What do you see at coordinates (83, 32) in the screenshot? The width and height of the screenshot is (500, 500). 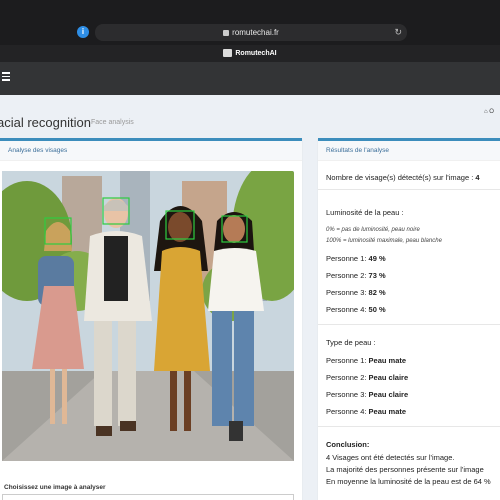 I see `shield-icon: i` at bounding box center [83, 32].